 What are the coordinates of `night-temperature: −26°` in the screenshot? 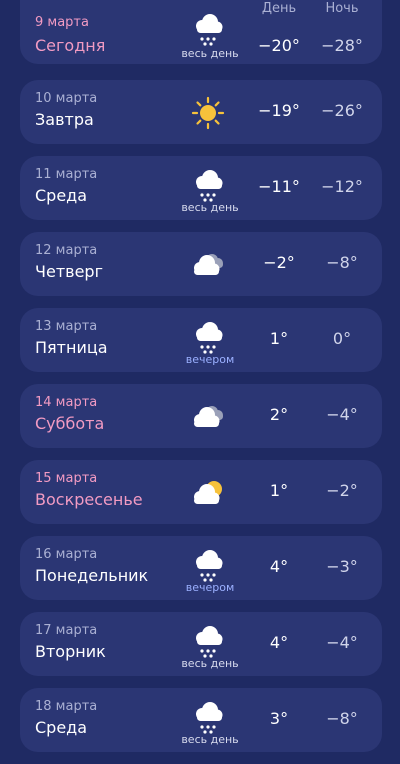 It's located at (342, 110).